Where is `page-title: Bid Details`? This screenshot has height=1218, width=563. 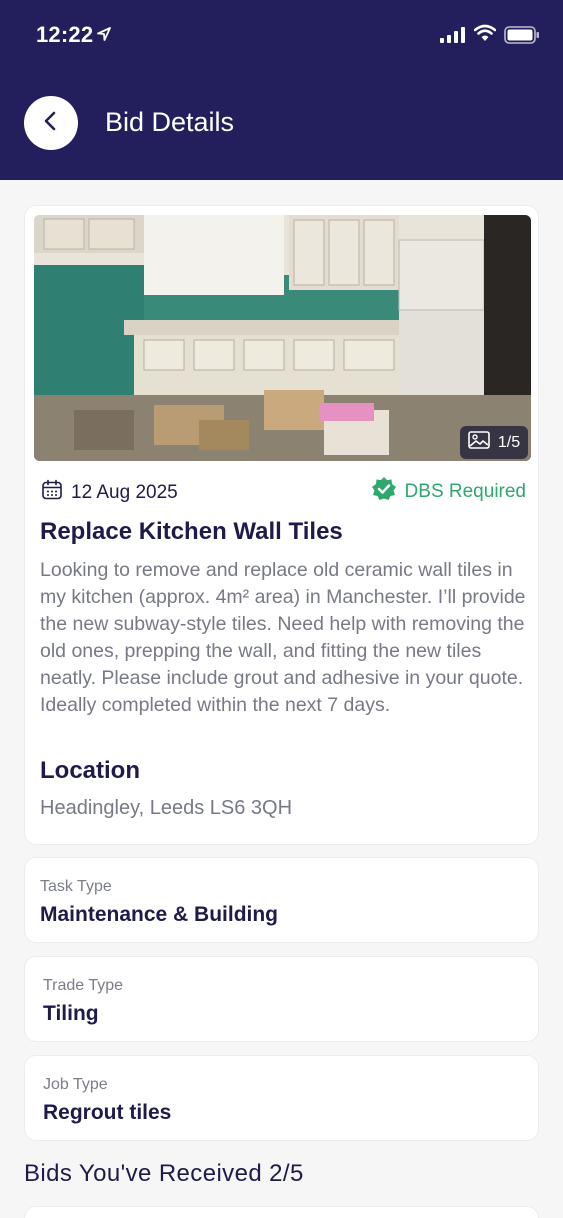 page-title: Bid Details is located at coordinates (170, 122).